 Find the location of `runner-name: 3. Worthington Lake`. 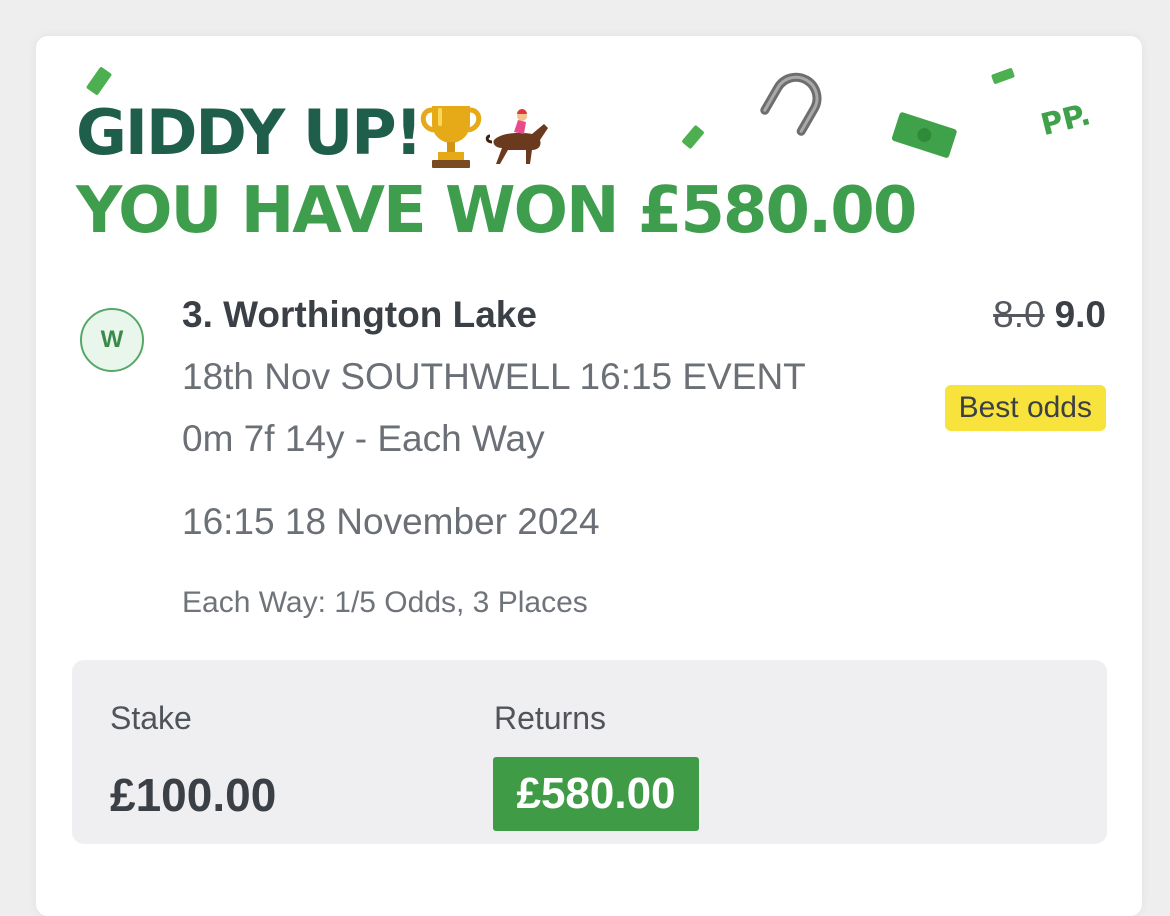

runner-name: 3. Worthington Lake is located at coordinates (359, 314).